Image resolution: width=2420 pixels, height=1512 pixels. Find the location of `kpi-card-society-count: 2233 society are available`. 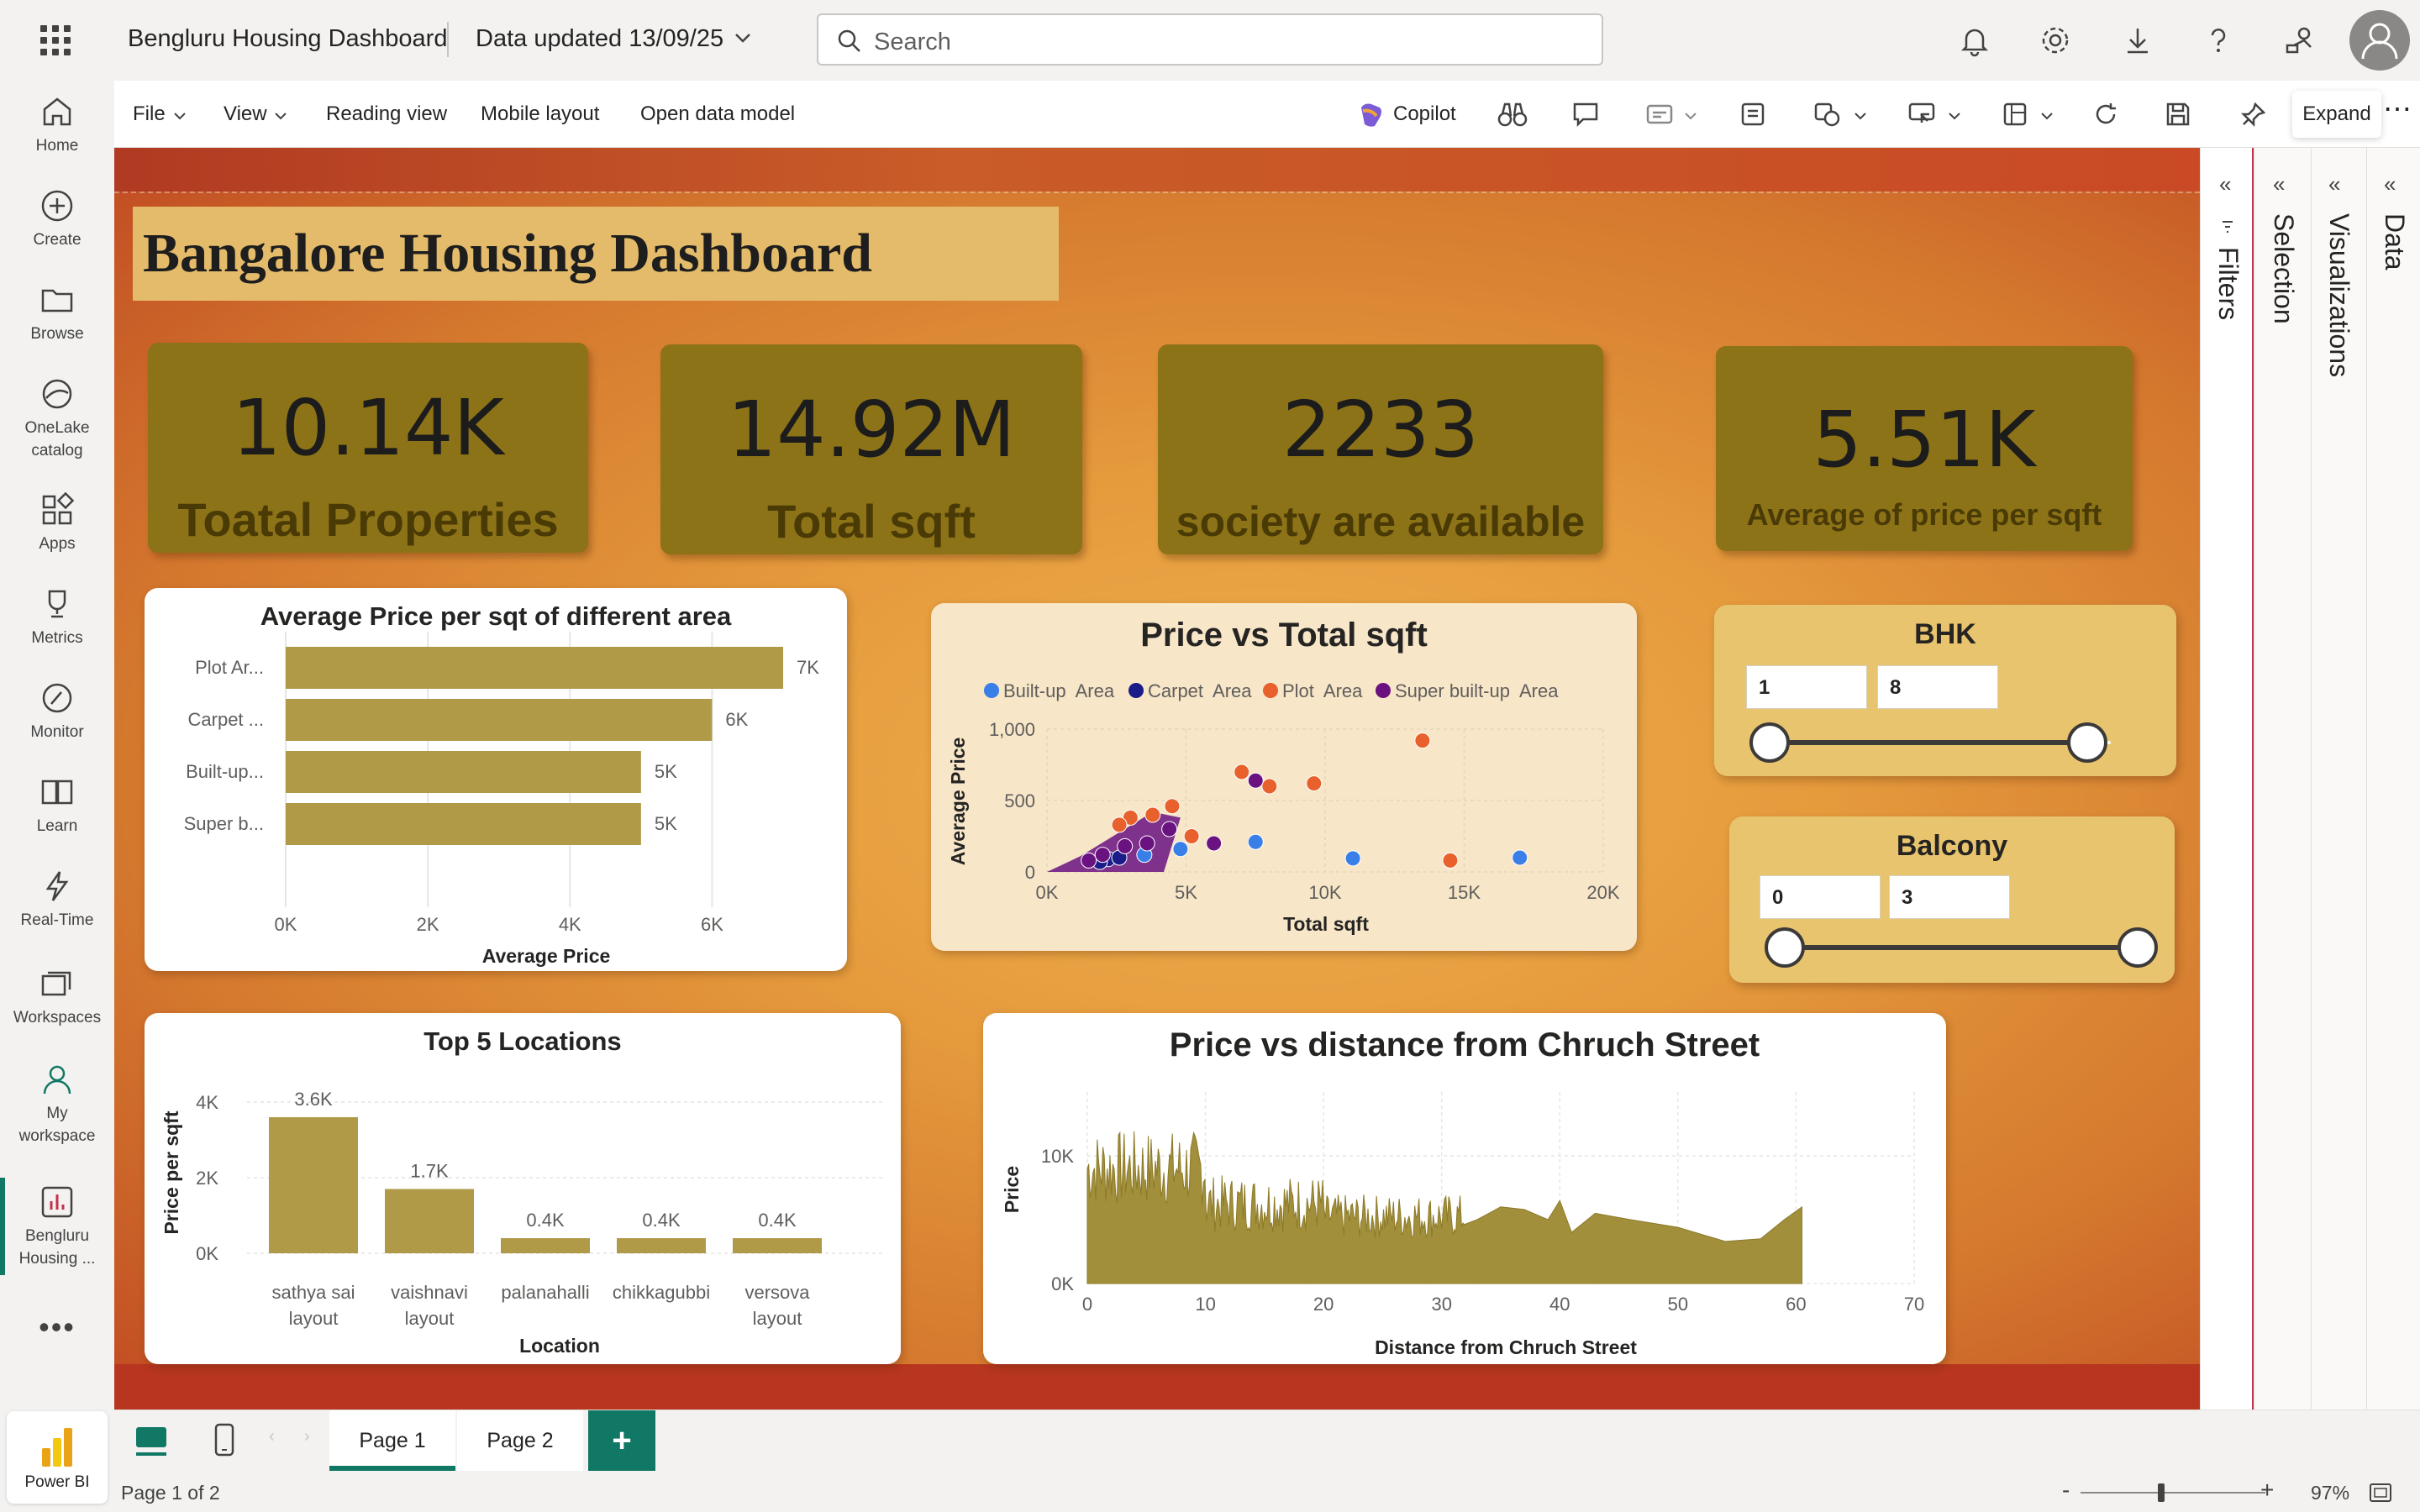

kpi-card-society-count: 2233 society are available is located at coordinates (1380, 449).